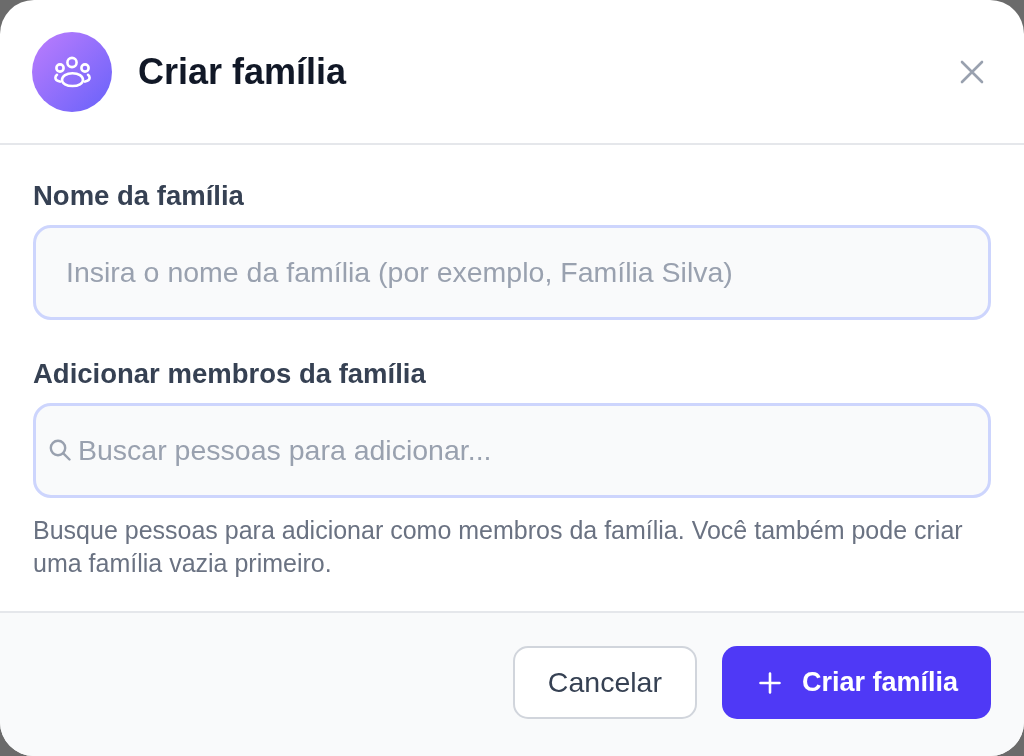  I want to click on help-text: Busque pessoas para adicionar como membros da família. Você também pode criar uma família vazia primeiro., so click(498, 547).